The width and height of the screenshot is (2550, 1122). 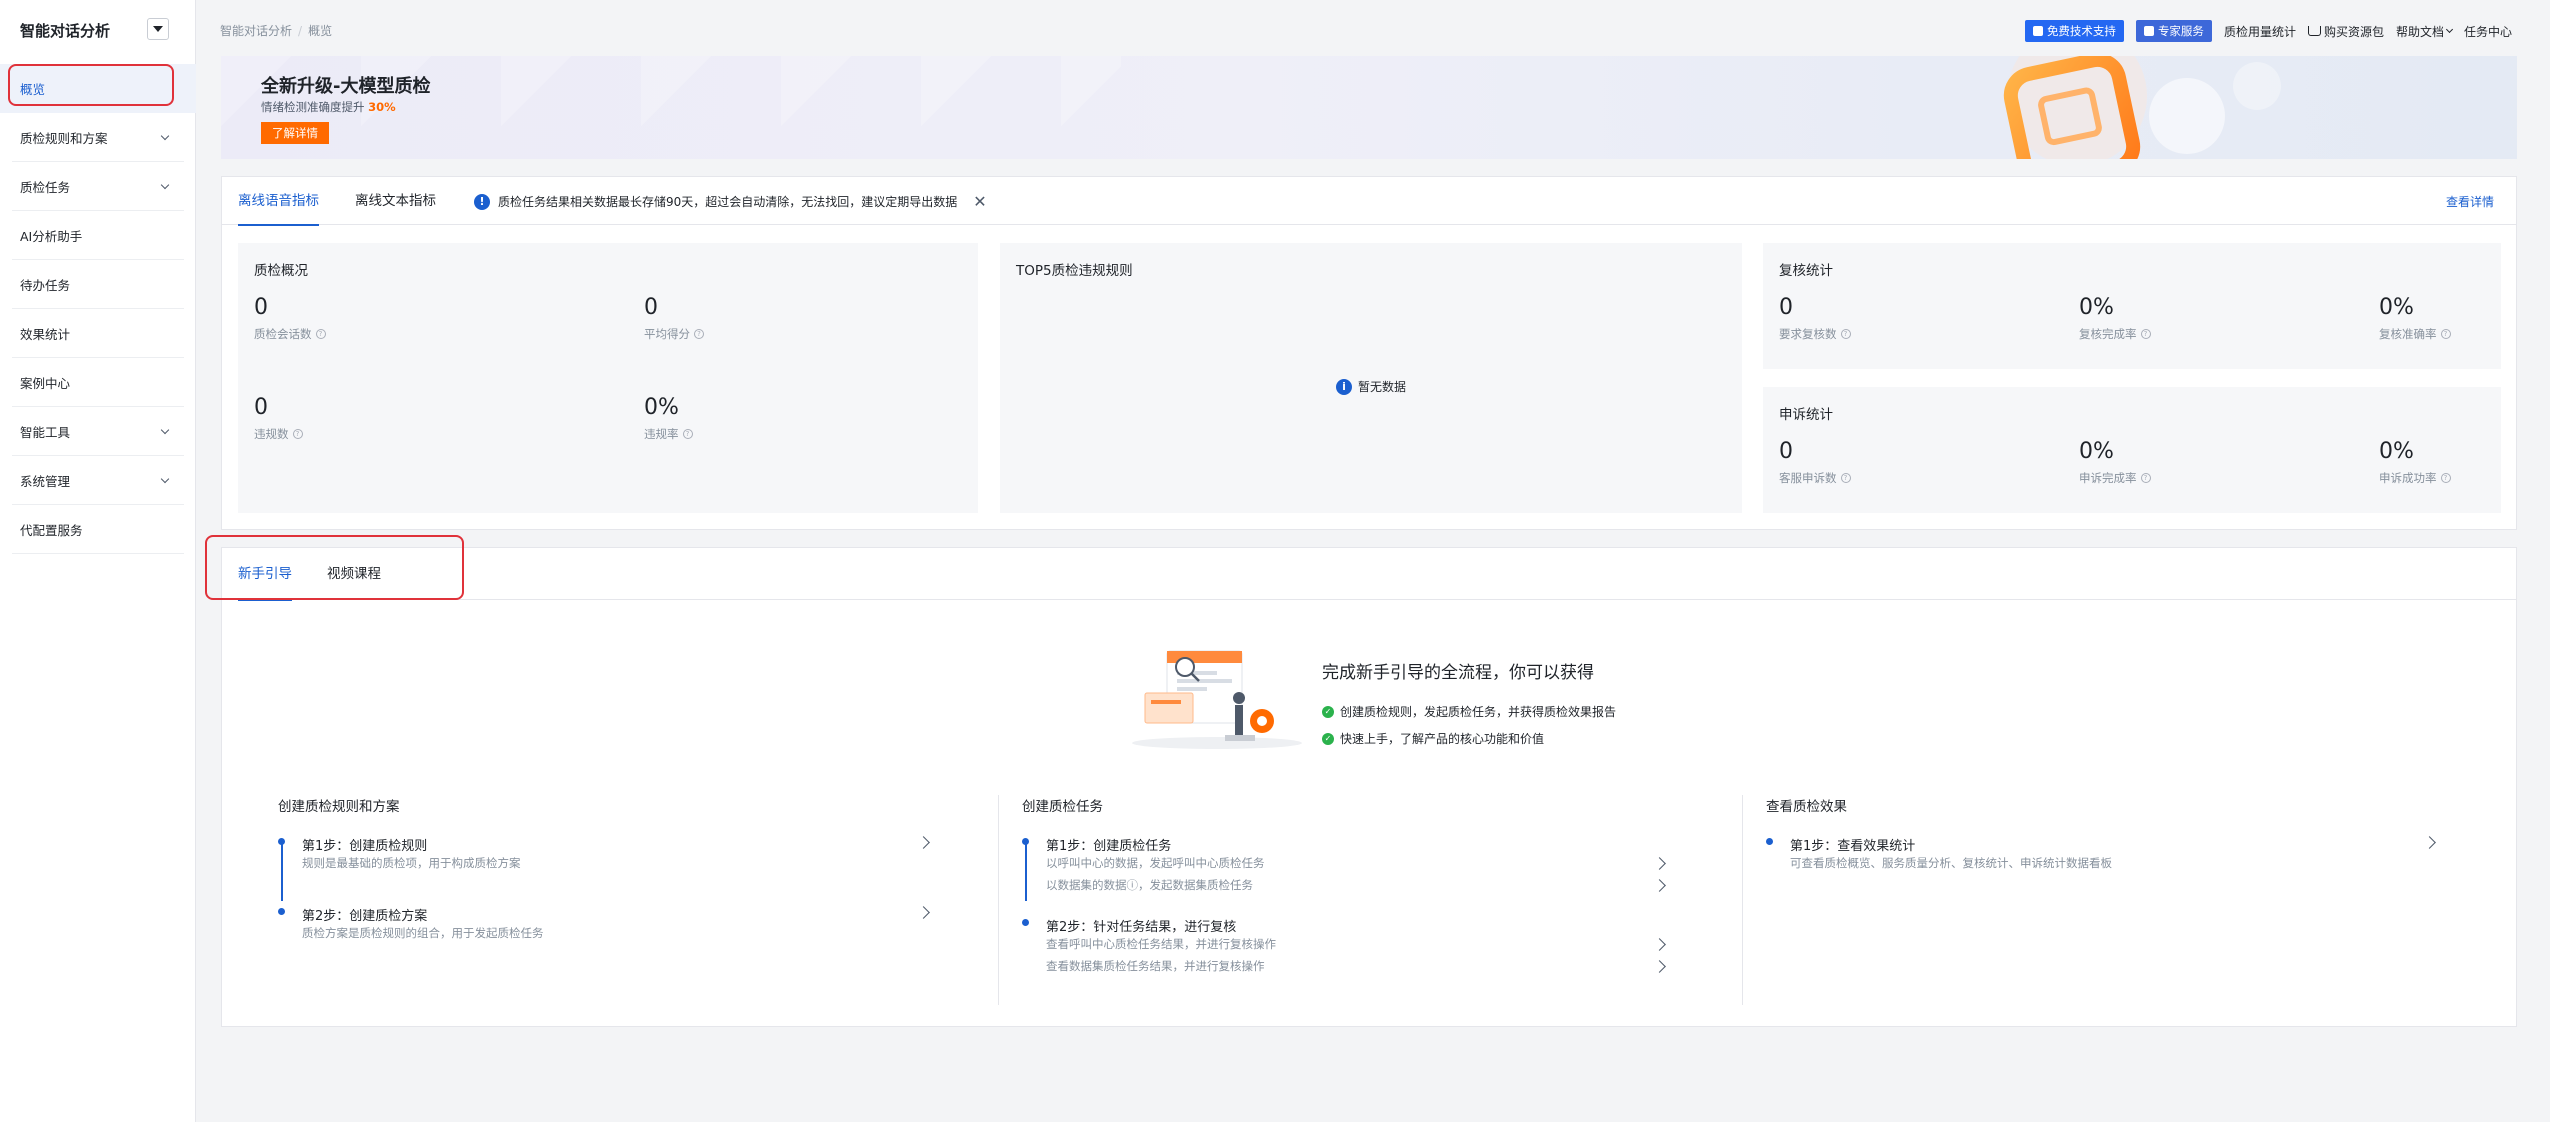 What do you see at coordinates (1343, 386) in the screenshot?
I see `info-icon: i` at bounding box center [1343, 386].